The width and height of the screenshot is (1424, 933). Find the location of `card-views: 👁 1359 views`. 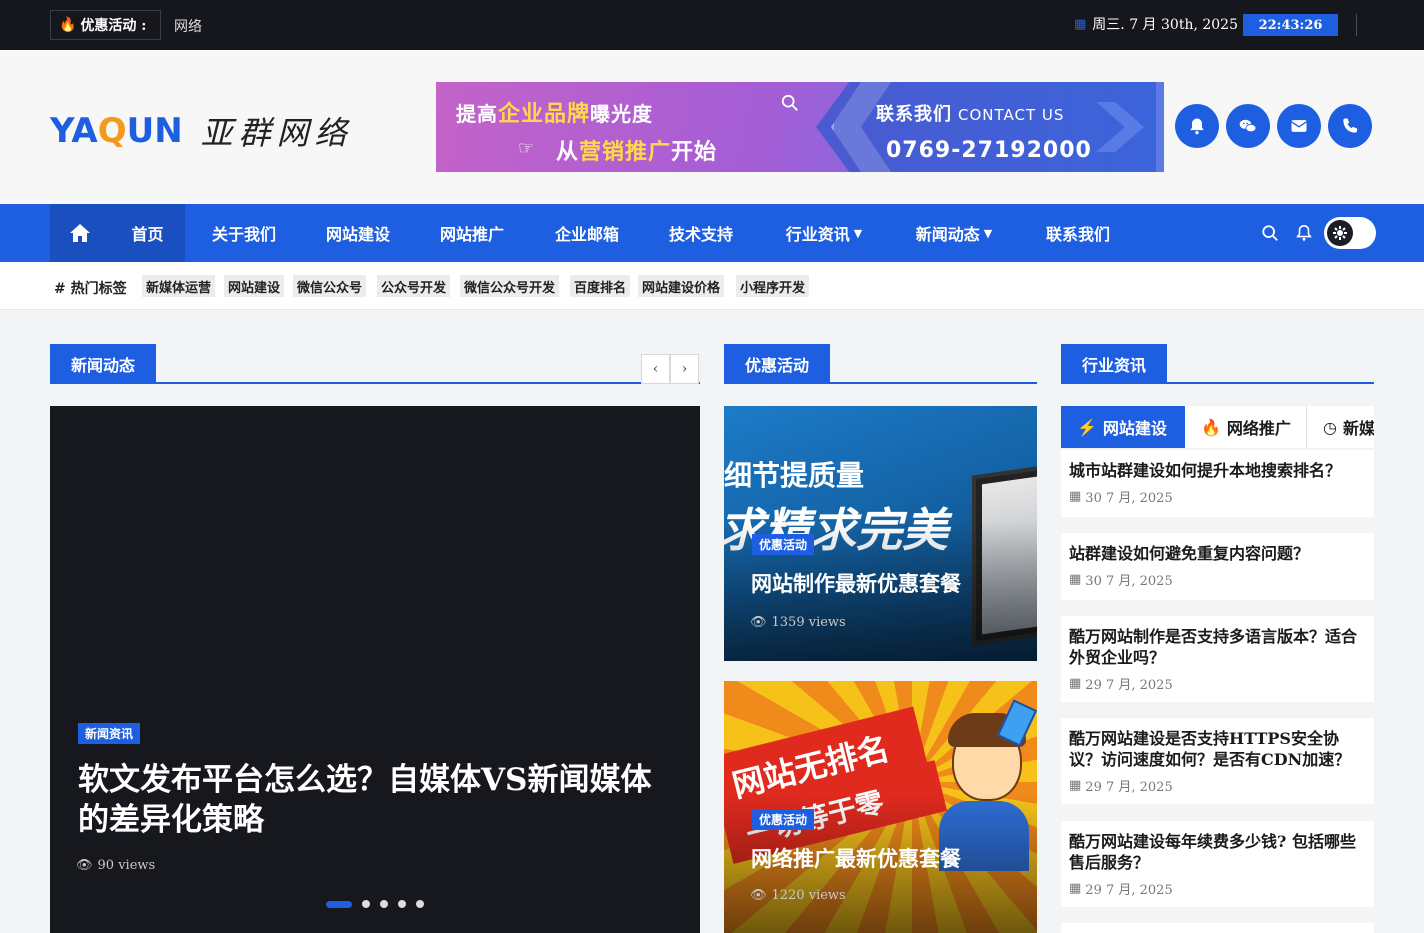

card-views: 👁 1359 views is located at coordinates (798, 622).